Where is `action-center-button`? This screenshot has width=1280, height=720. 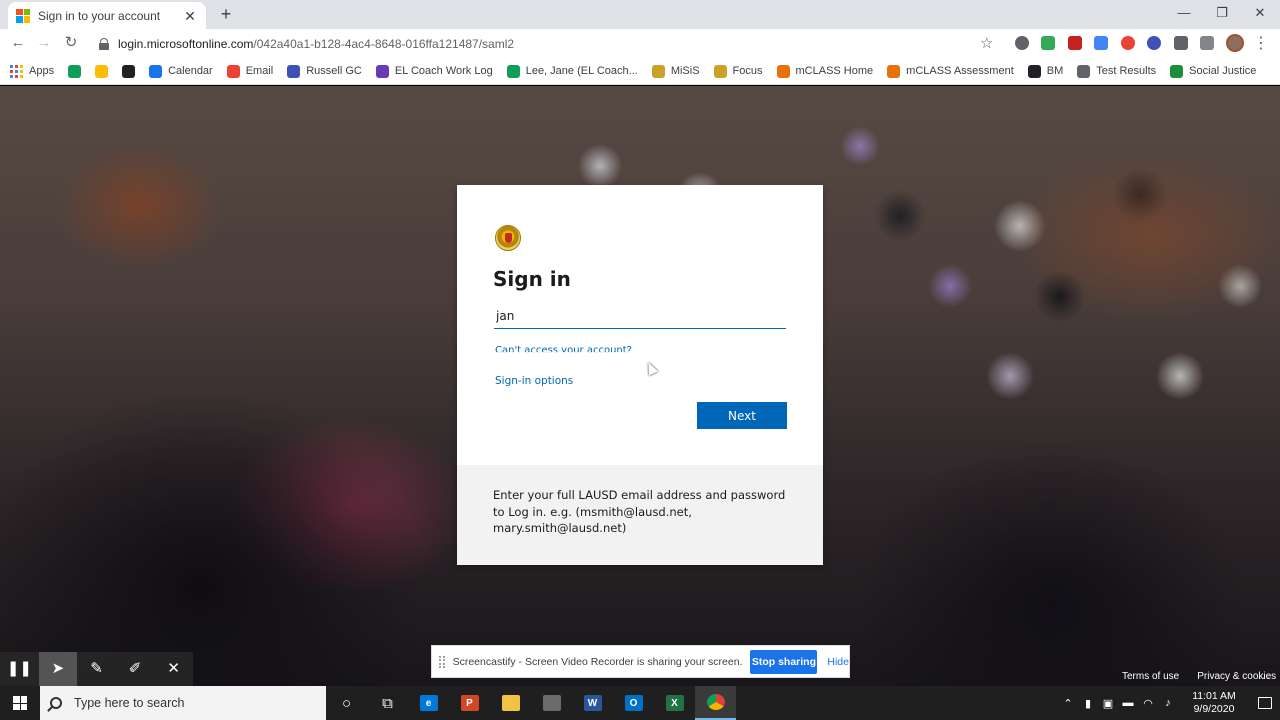 action-center-button is located at coordinates (1265, 703).